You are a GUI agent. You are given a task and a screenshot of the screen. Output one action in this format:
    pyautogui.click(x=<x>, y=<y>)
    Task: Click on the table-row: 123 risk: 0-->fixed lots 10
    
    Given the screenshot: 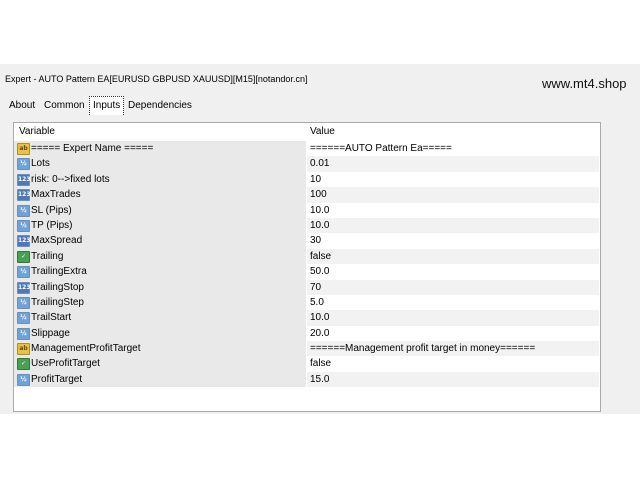 What is the action you would take?
    pyautogui.click(x=307, y=179)
    